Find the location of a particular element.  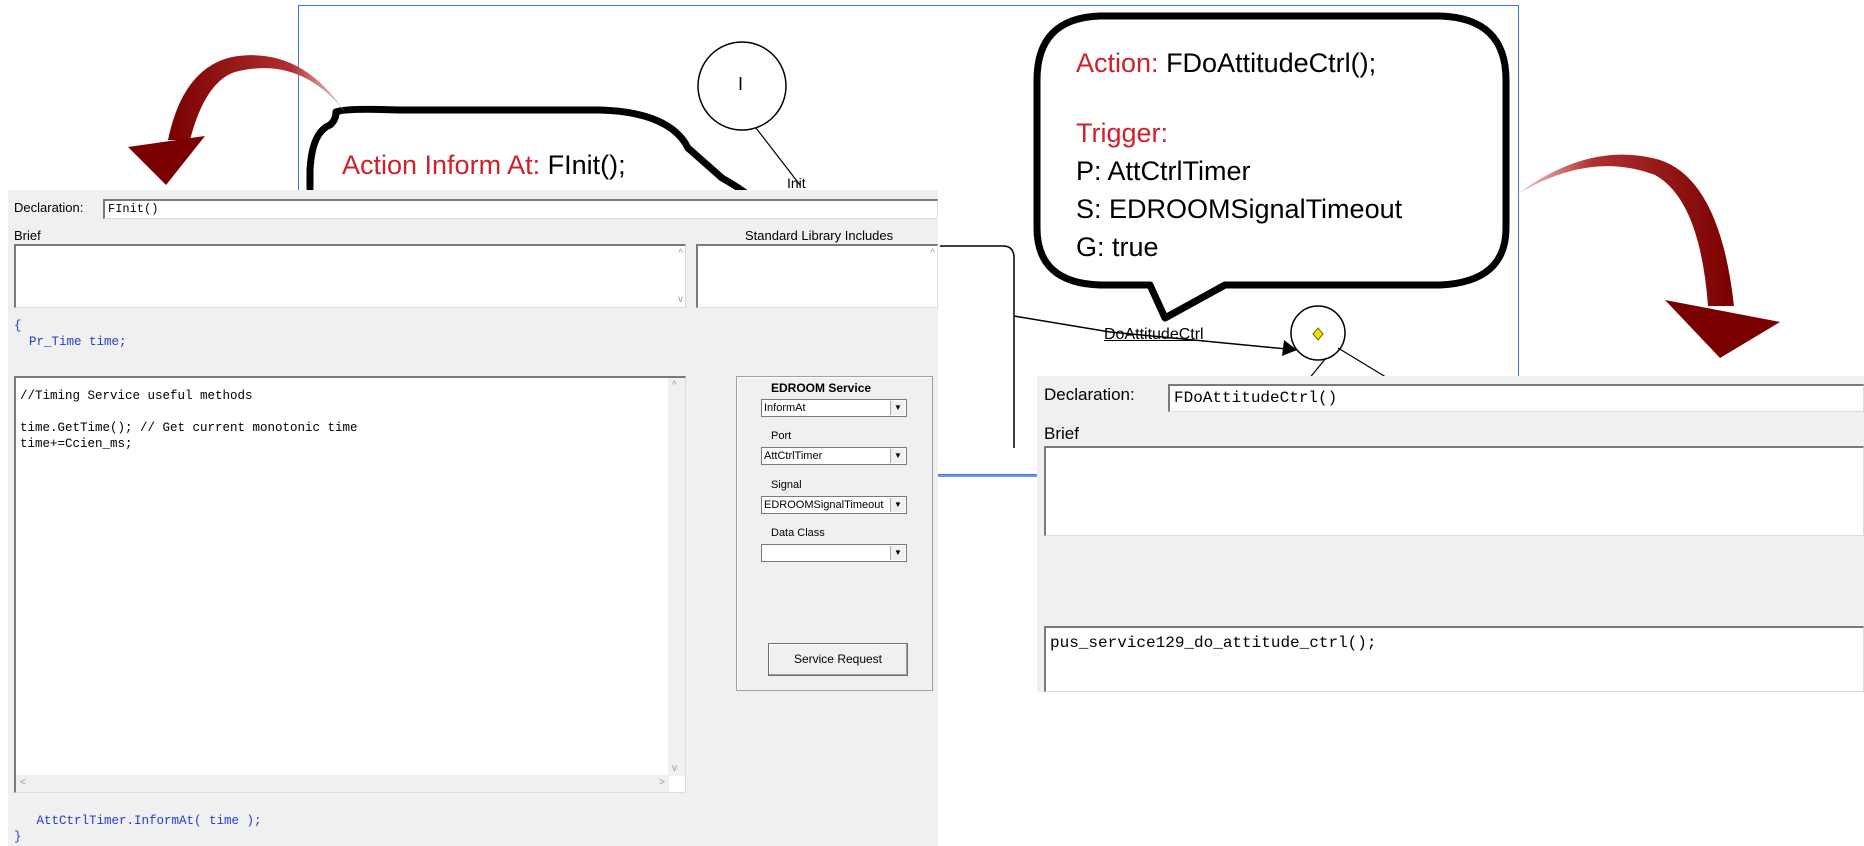

bubble-right-text: Action: FDoAttitudeCtrl(); Trigger: P is located at coordinates (1239, 155).